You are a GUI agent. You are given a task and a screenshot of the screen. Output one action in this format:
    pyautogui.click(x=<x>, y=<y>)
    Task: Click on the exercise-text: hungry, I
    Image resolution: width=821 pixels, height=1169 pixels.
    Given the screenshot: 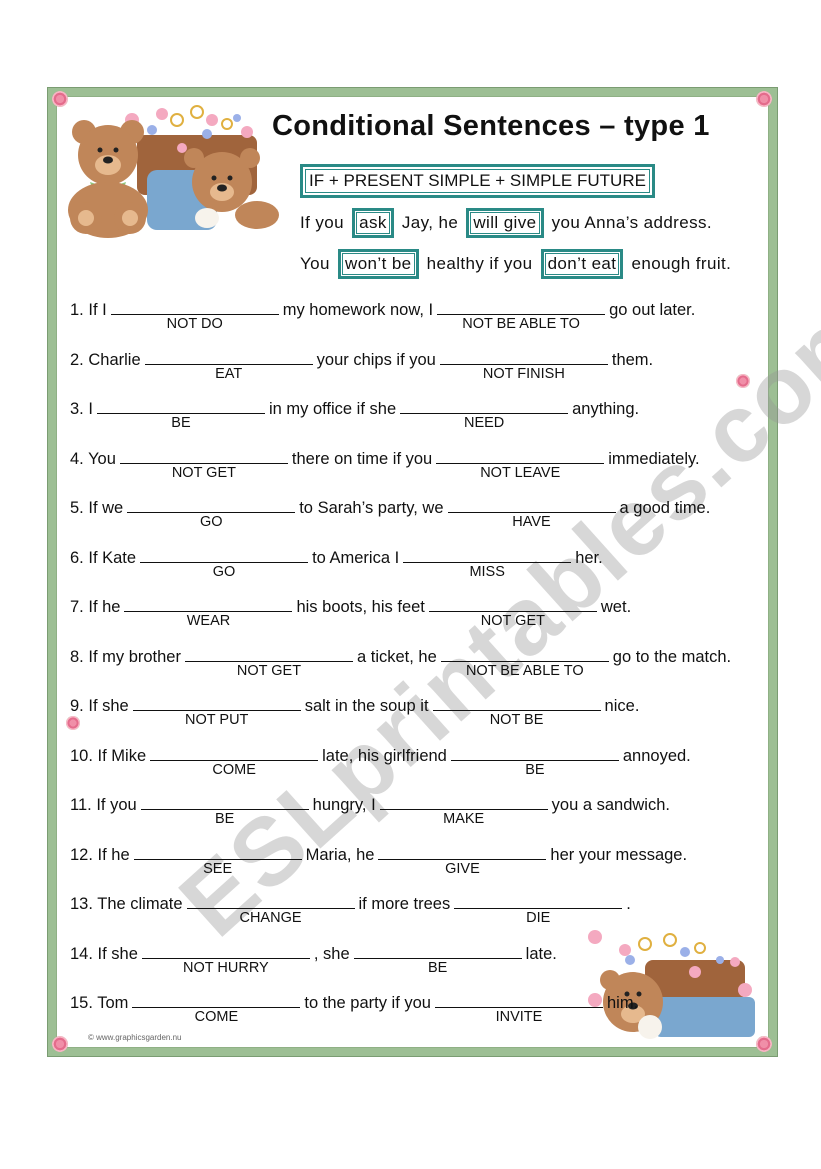 What is the action you would take?
    pyautogui.click(x=344, y=805)
    